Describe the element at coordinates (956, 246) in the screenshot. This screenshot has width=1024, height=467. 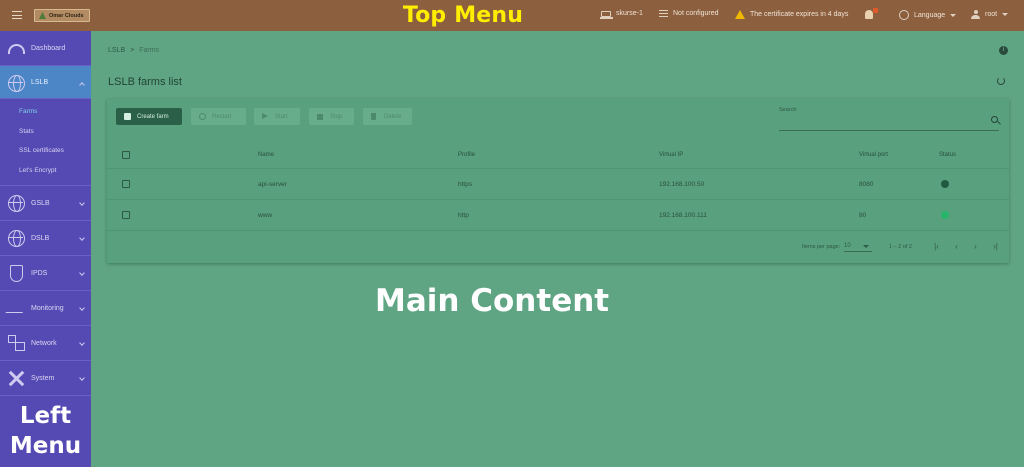
I see `previous-page-icon: ‹` at that location.